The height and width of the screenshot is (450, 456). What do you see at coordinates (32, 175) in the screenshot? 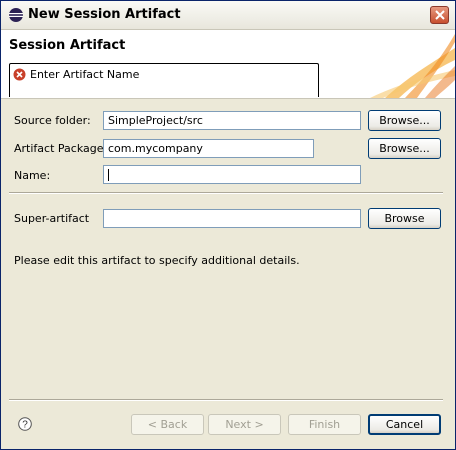
I see `name-label: Name:` at bounding box center [32, 175].